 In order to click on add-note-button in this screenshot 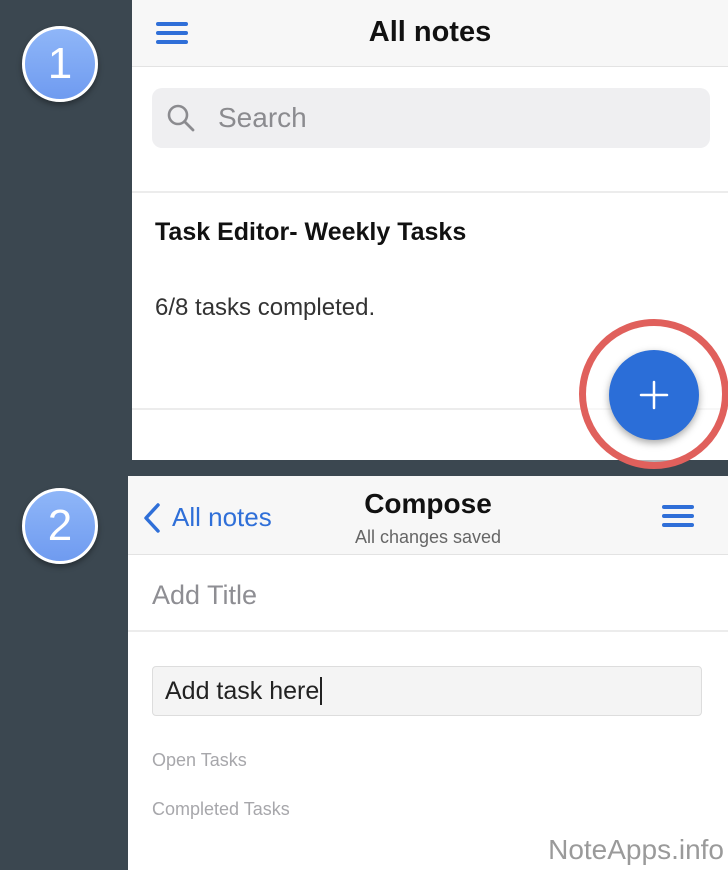, I will do `click(654, 395)`.